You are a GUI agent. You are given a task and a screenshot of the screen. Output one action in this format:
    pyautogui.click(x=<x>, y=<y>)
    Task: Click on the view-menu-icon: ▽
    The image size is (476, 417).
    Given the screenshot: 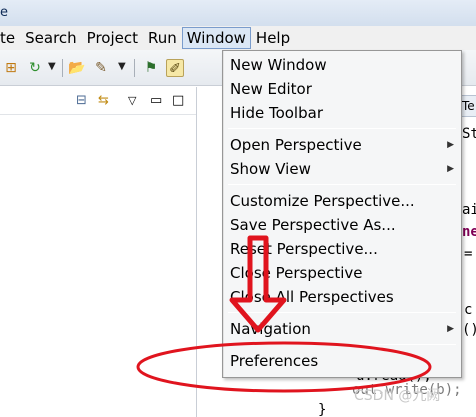 What is the action you would take?
    pyautogui.click(x=132, y=101)
    